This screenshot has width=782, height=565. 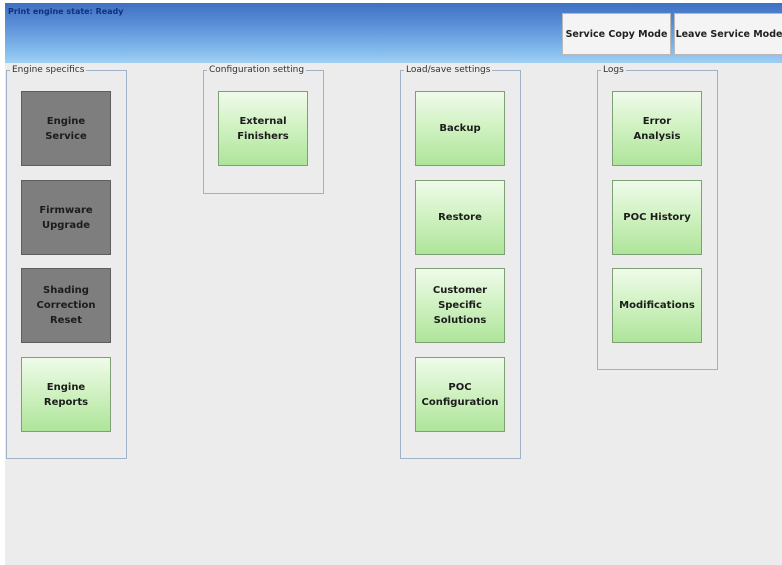 What do you see at coordinates (48, 70) in the screenshot?
I see `group-label-engine-specifics: Engine specifics` at bounding box center [48, 70].